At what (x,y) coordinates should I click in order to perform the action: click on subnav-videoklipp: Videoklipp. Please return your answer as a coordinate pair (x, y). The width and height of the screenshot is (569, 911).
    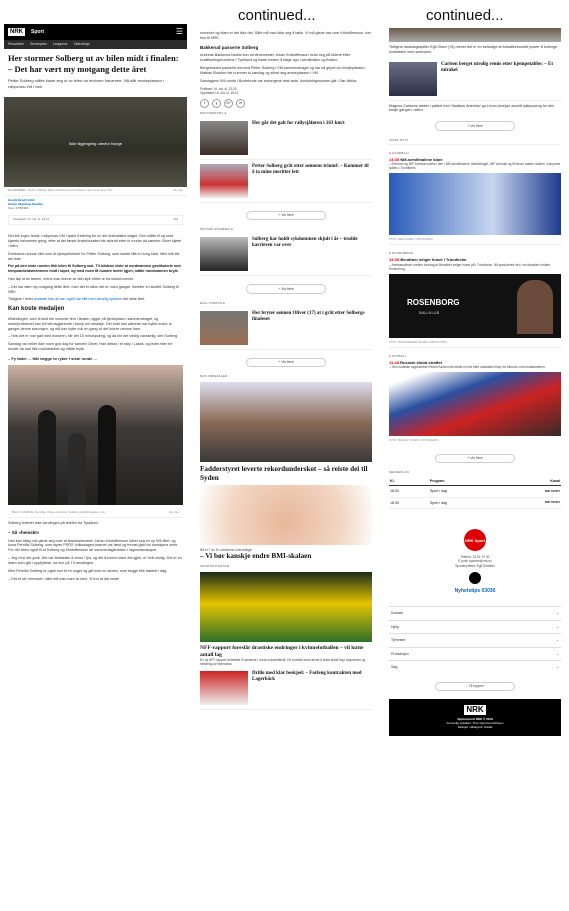
    Looking at the image, I should click on (82, 44).